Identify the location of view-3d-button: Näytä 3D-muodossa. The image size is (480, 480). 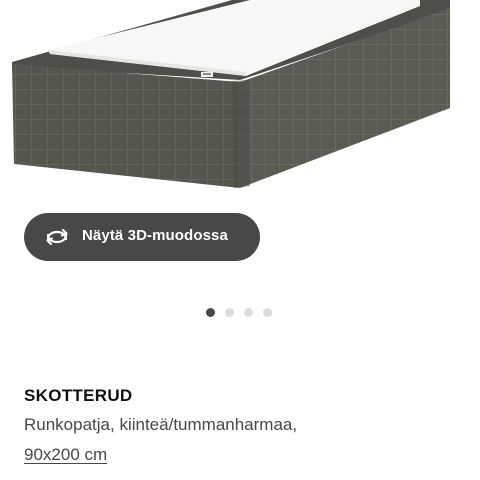
(142, 237).